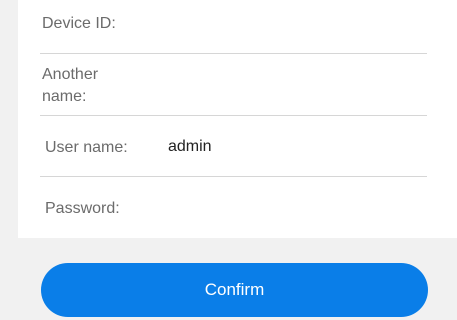 The height and width of the screenshot is (320, 457). Describe the element at coordinates (70, 74) in the screenshot. I see `another-name-label-line1: Another` at that location.